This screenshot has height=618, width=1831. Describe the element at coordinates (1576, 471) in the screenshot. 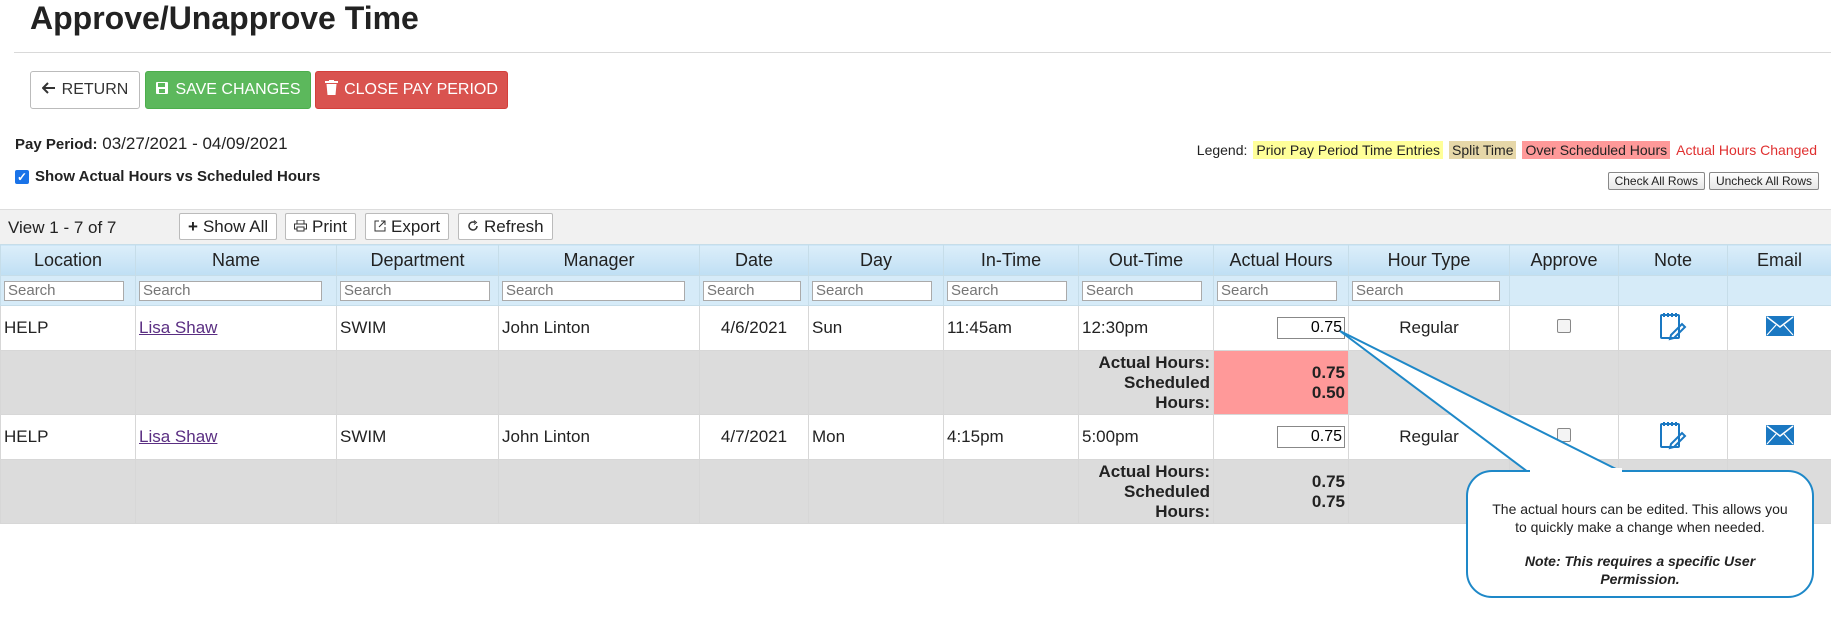

I see `callout-pointer-joint` at that location.